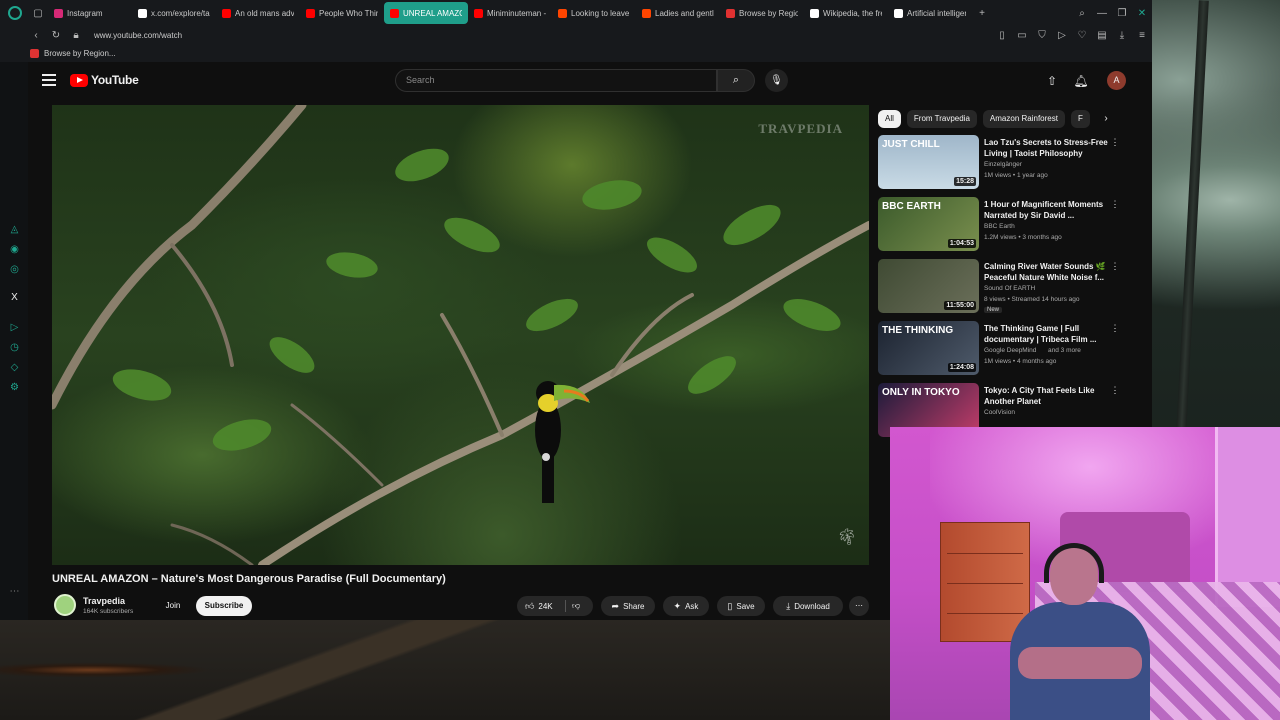 The height and width of the screenshot is (720, 1280). Describe the element at coordinates (1010, 350) in the screenshot. I see `recommendation-channel: Google DeepMind` at that location.